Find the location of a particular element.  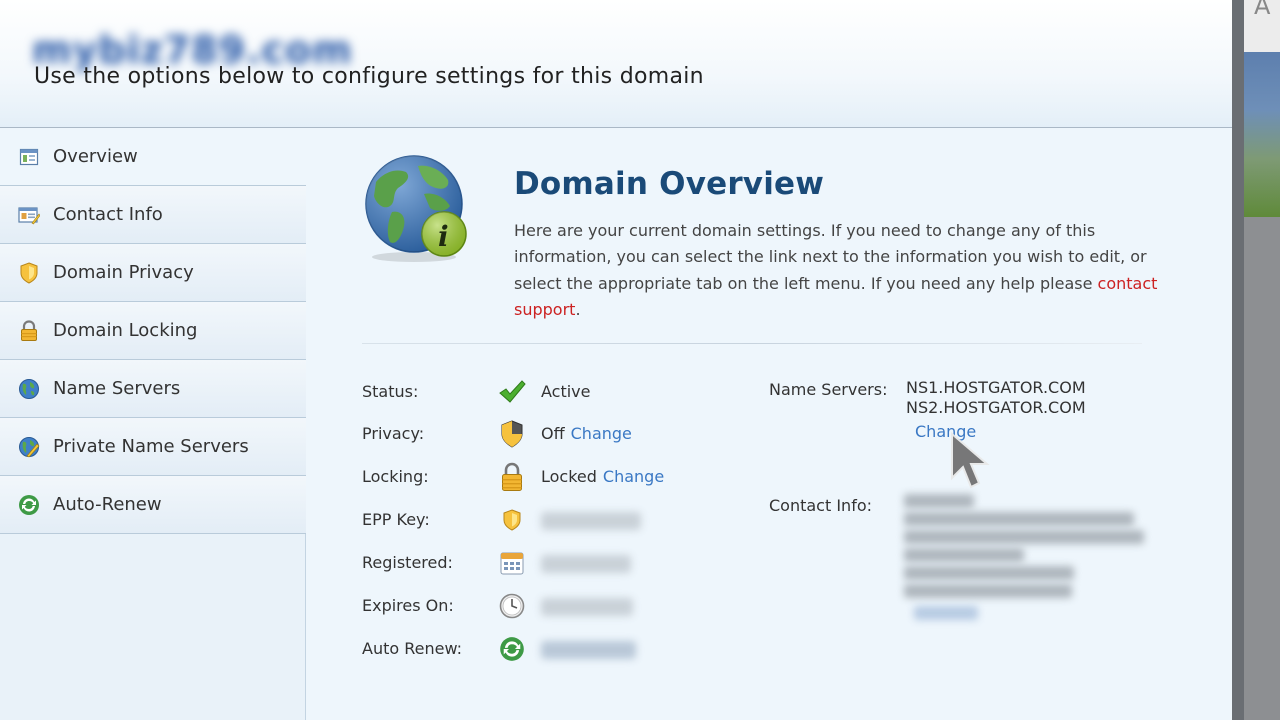

contact-card-icon is located at coordinates (29, 215).